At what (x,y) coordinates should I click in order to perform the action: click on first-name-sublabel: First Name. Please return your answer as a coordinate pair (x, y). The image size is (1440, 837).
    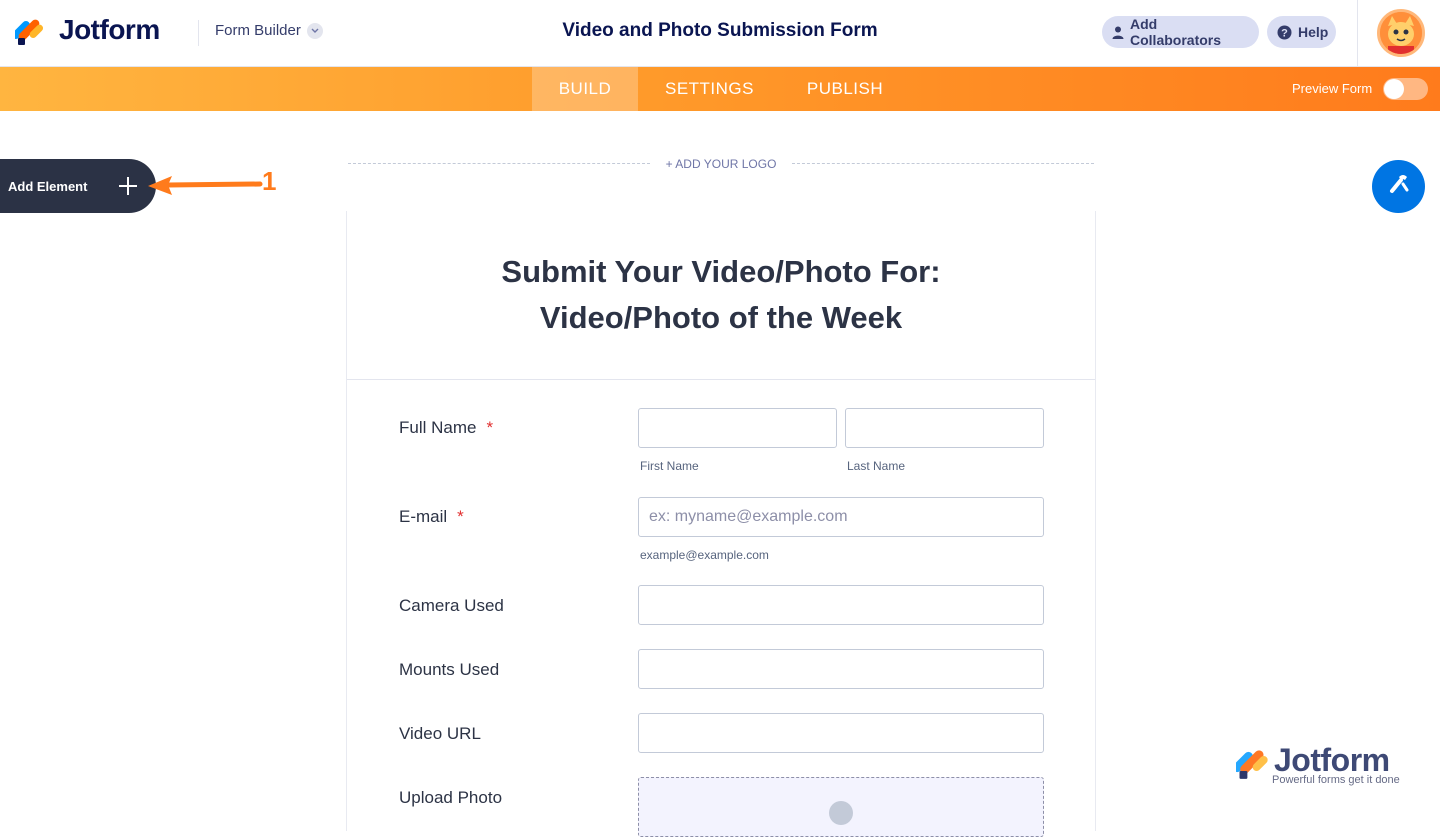
    Looking at the image, I should click on (669, 466).